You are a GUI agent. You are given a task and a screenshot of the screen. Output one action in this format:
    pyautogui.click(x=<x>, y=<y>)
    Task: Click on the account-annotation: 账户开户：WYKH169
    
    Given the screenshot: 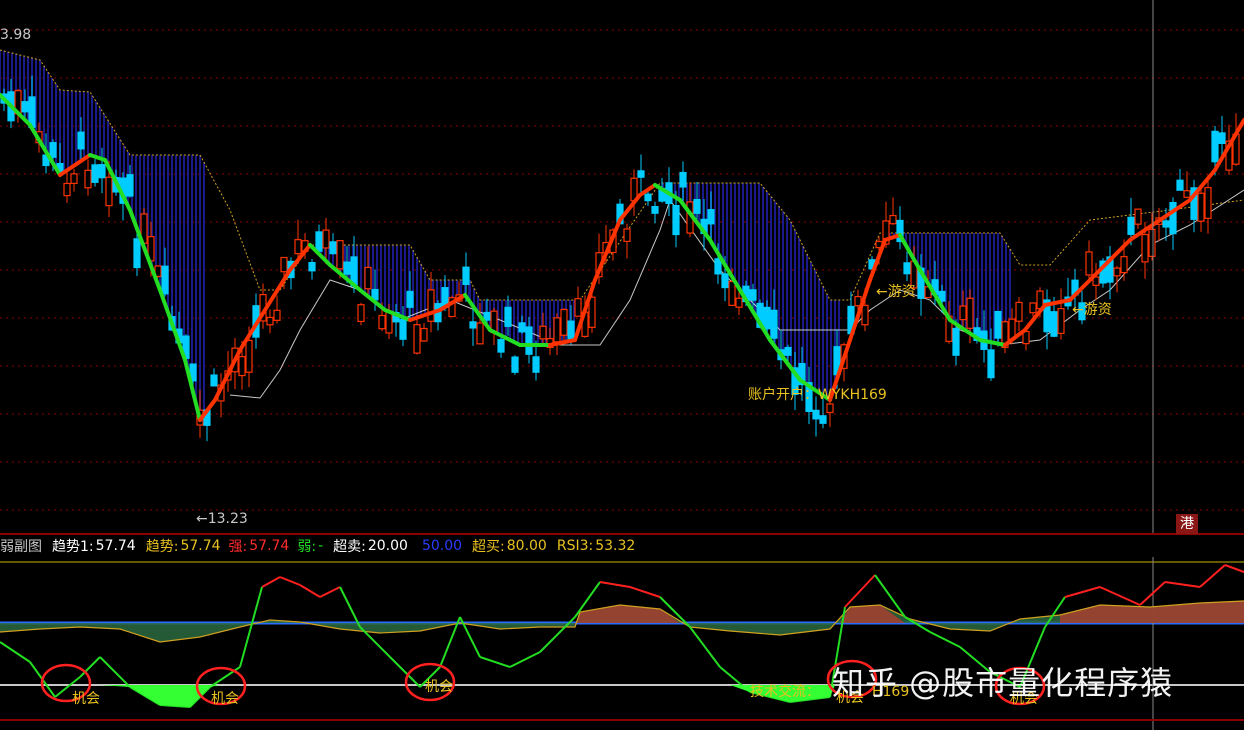 What is the action you would take?
    pyautogui.click(x=817, y=395)
    